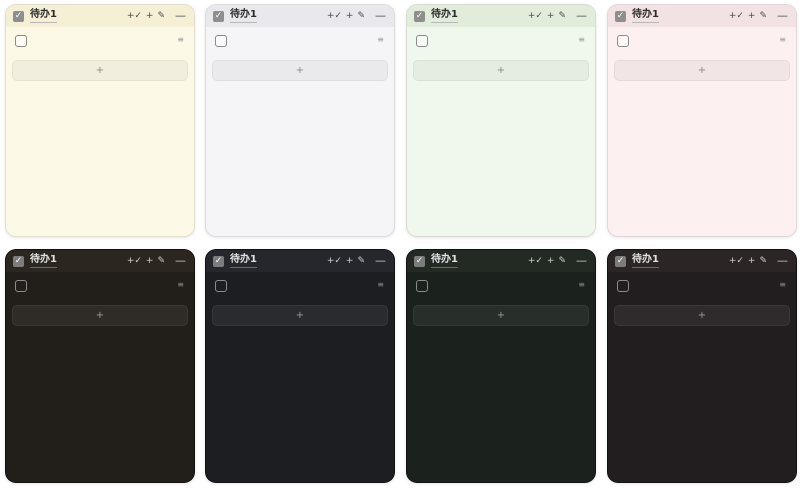 This screenshot has height=488, width=800. Describe the element at coordinates (501, 120) in the screenshot. I see `todo-widget-green: ✓ 待办1 +✓ + ✎ — ≡ +` at that location.